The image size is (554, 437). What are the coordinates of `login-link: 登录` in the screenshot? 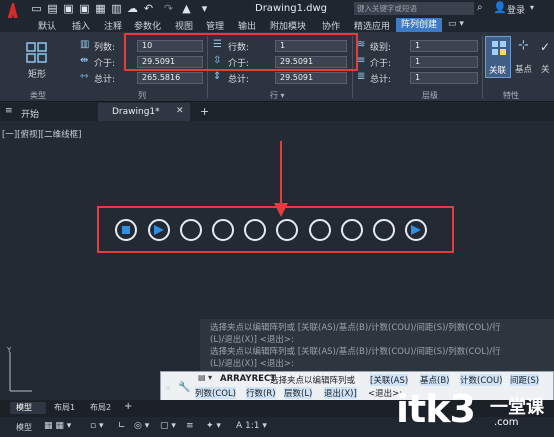 It's located at (516, 9).